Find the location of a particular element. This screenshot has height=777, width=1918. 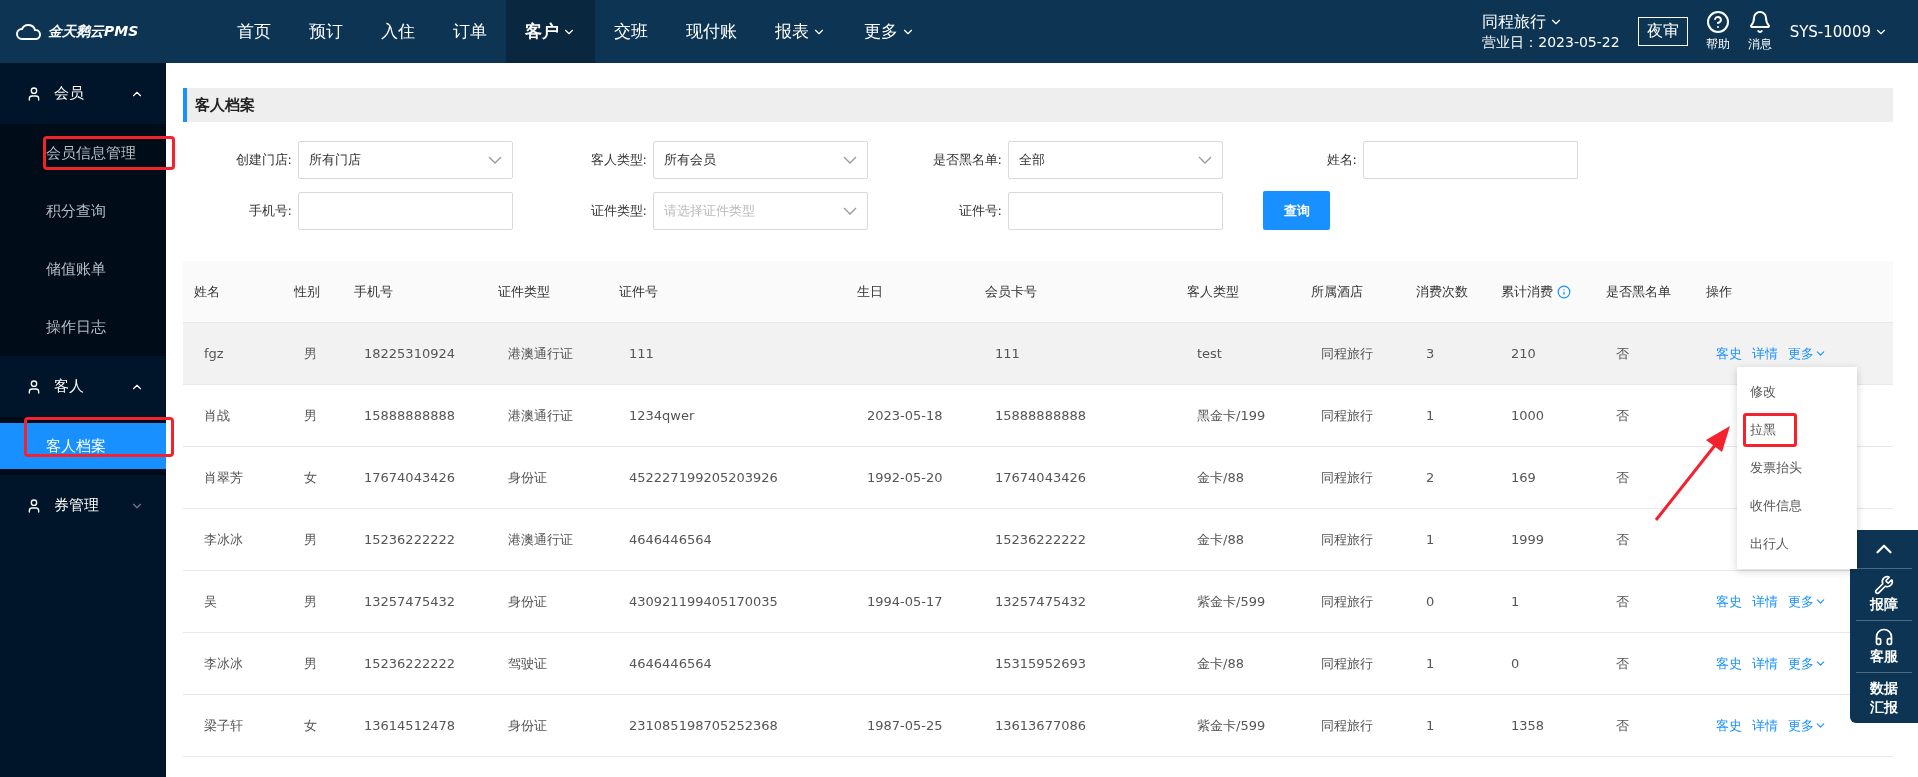

table-cell-text: 2 is located at coordinates (1430, 477).